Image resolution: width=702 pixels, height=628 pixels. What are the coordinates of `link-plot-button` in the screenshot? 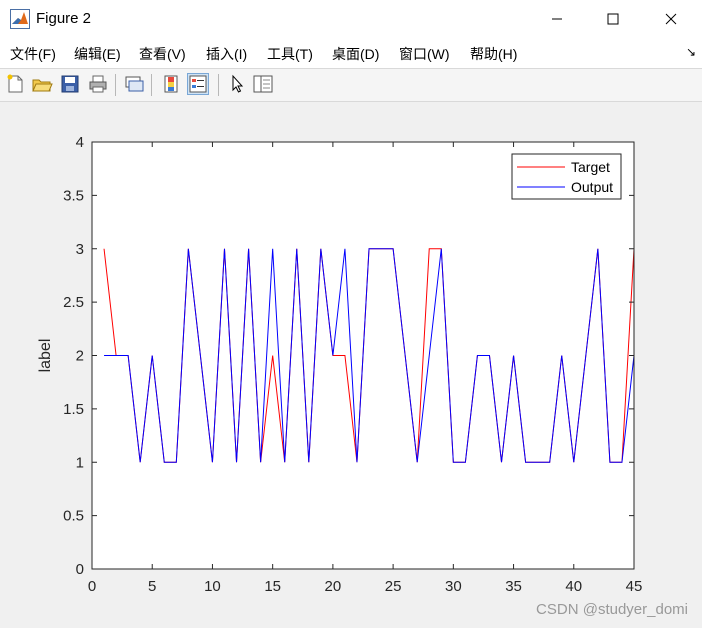 It's located at (134, 84).